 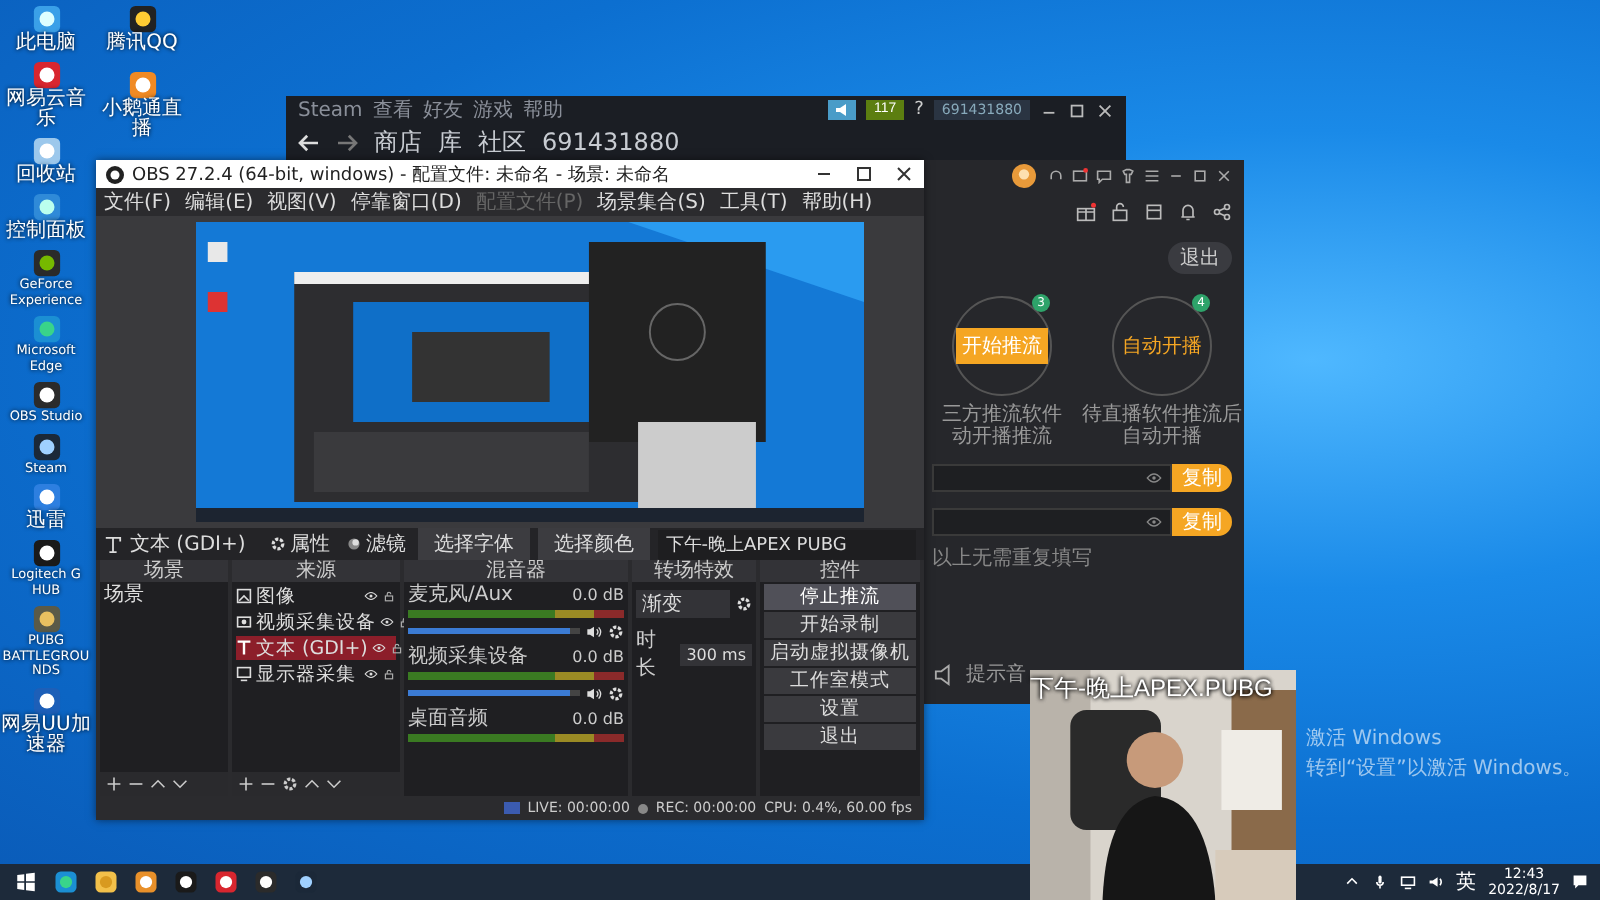 What do you see at coordinates (786, 544) in the screenshot?
I see `text-field: 下午-晚上APEX PUBG` at bounding box center [786, 544].